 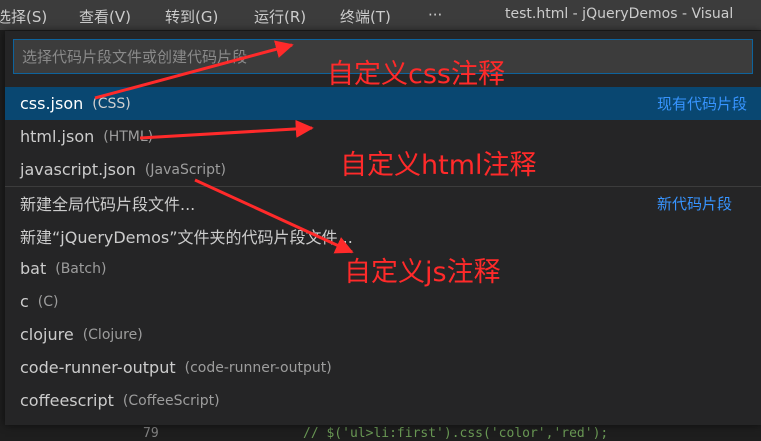 I want to click on item-description: (code-runner-output), so click(x=258, y=367).